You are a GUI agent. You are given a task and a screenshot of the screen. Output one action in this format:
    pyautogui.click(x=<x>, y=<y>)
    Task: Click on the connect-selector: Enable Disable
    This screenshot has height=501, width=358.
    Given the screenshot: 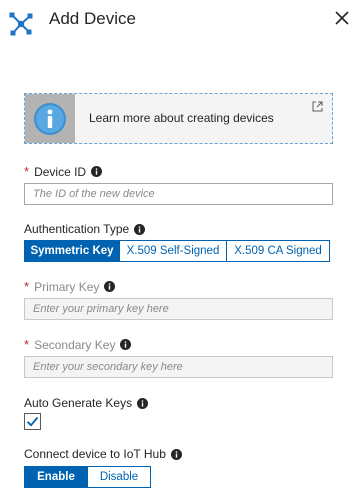 What is the action you would take?
    pyautogui.click(x=87, y=477)
    